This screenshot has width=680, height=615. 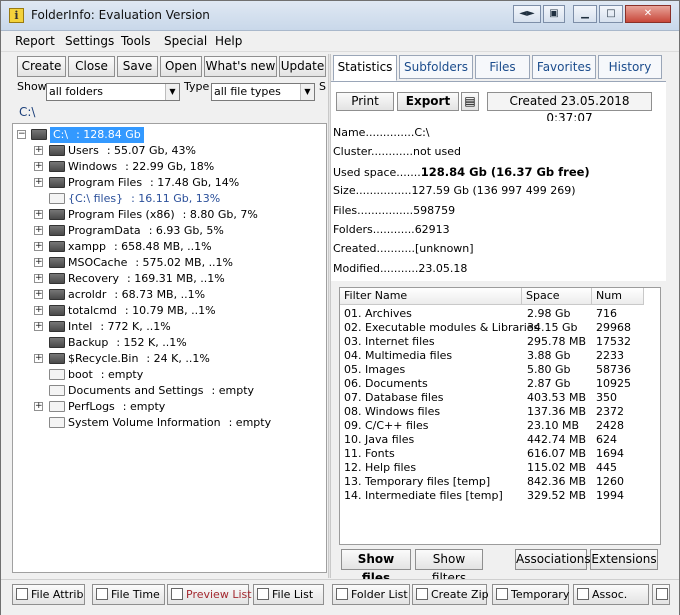 I want to click on associations-button: Associations, so click(x=553, y=559).